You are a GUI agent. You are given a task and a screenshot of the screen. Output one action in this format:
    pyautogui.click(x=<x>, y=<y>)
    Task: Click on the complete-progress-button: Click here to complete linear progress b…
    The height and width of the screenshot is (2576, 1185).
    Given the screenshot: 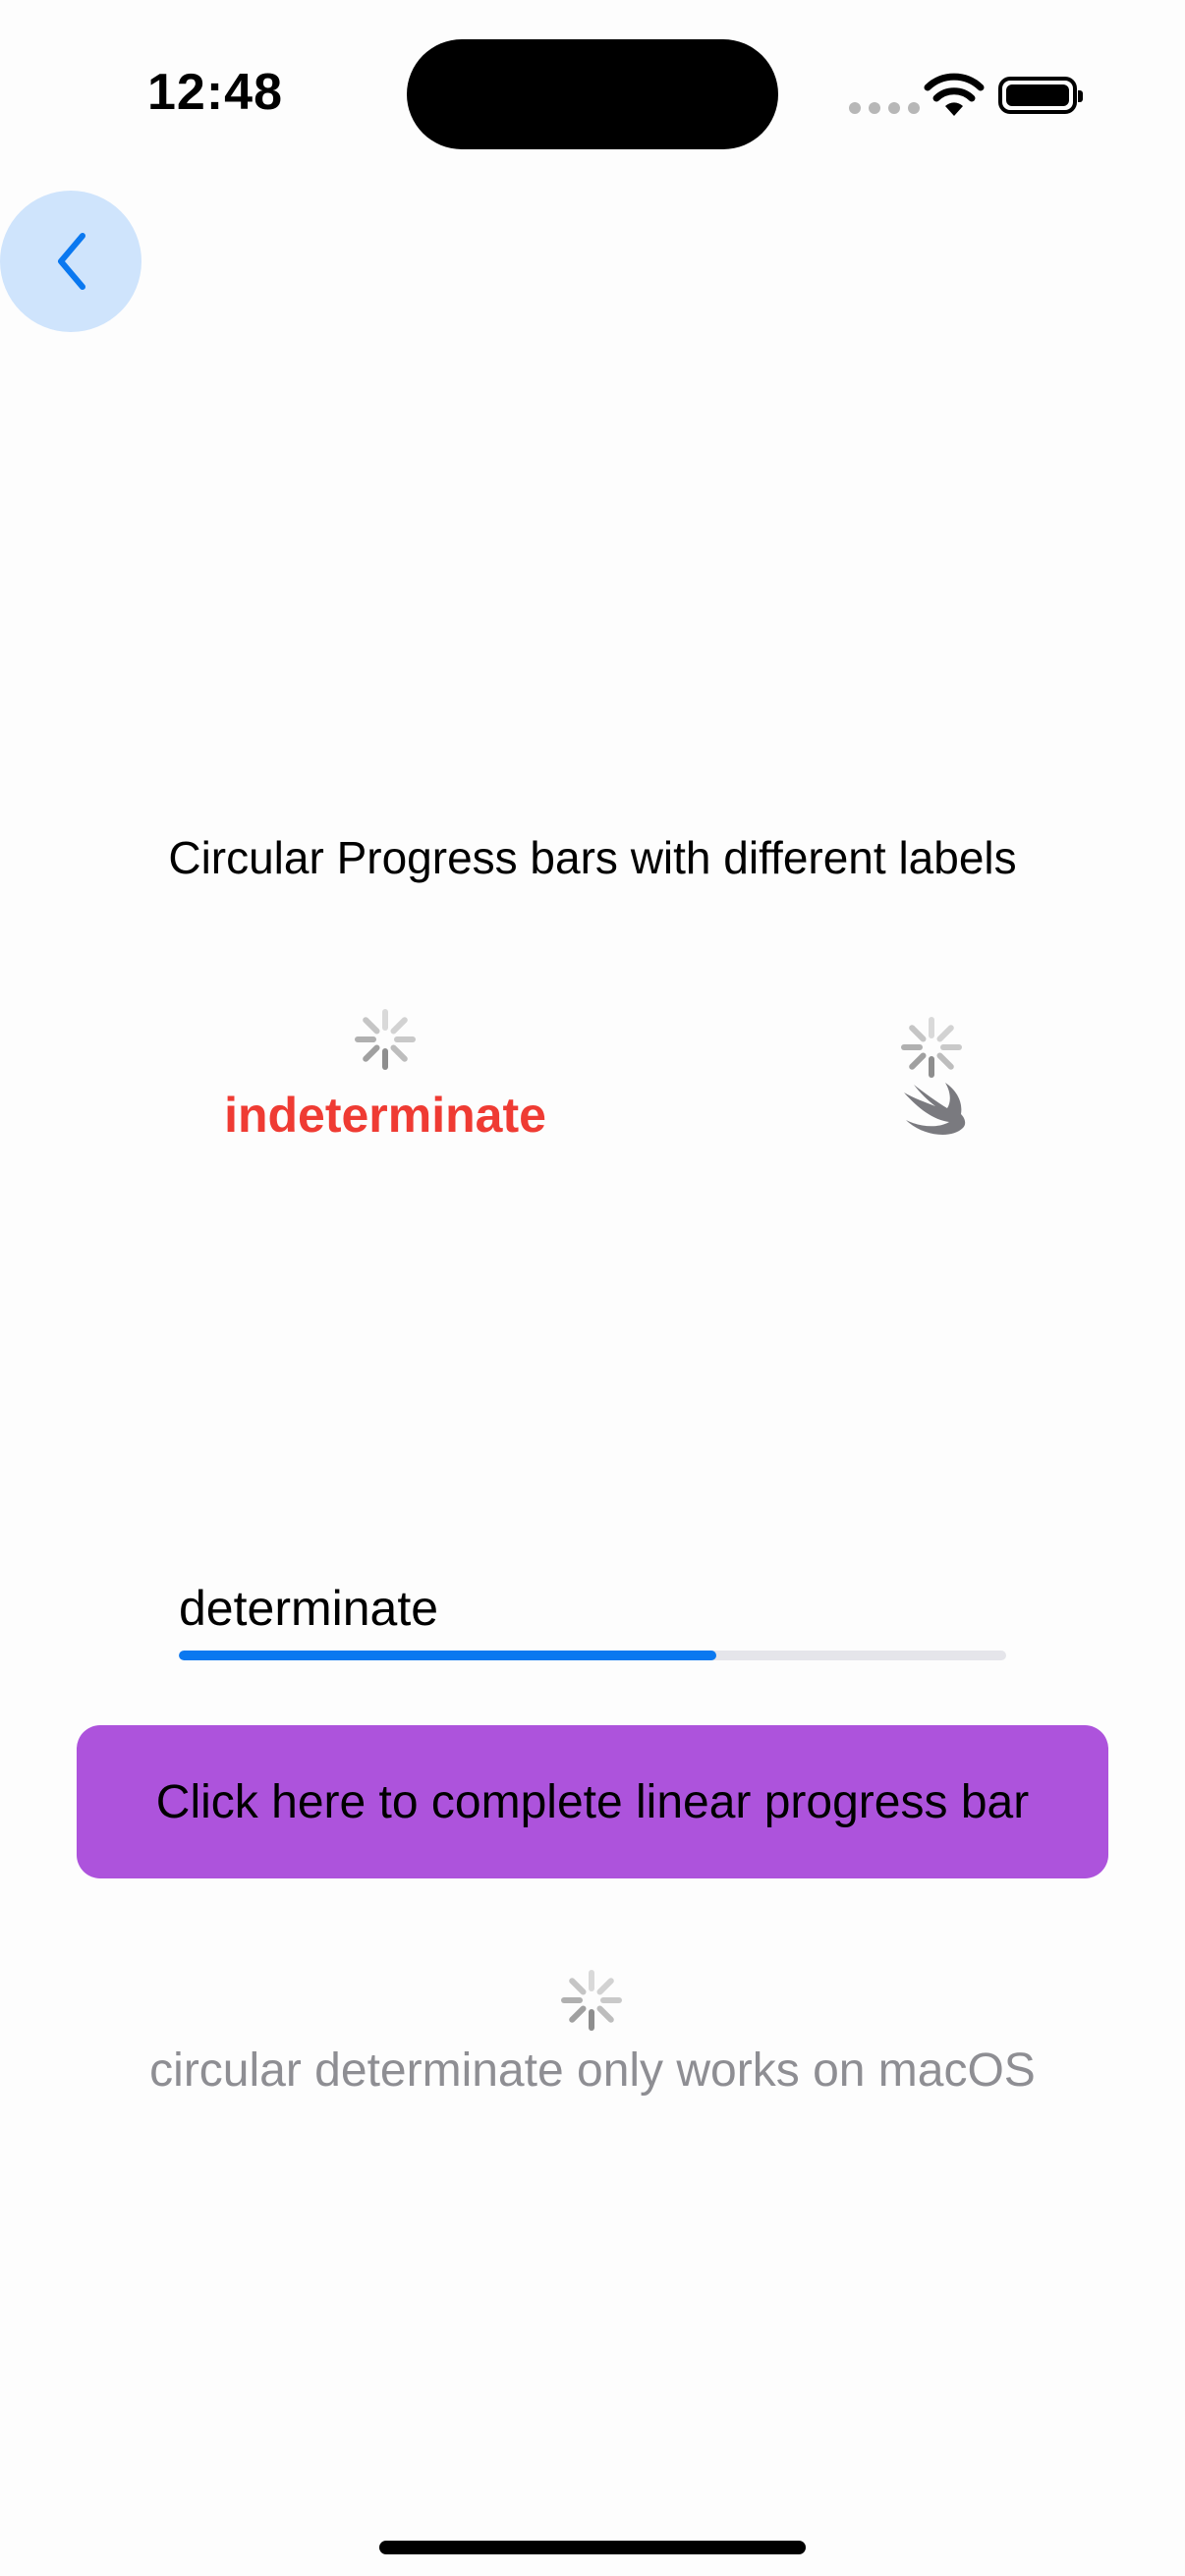 What is the action you would take?
    pyautogui.click(x=592, y=1801)
    